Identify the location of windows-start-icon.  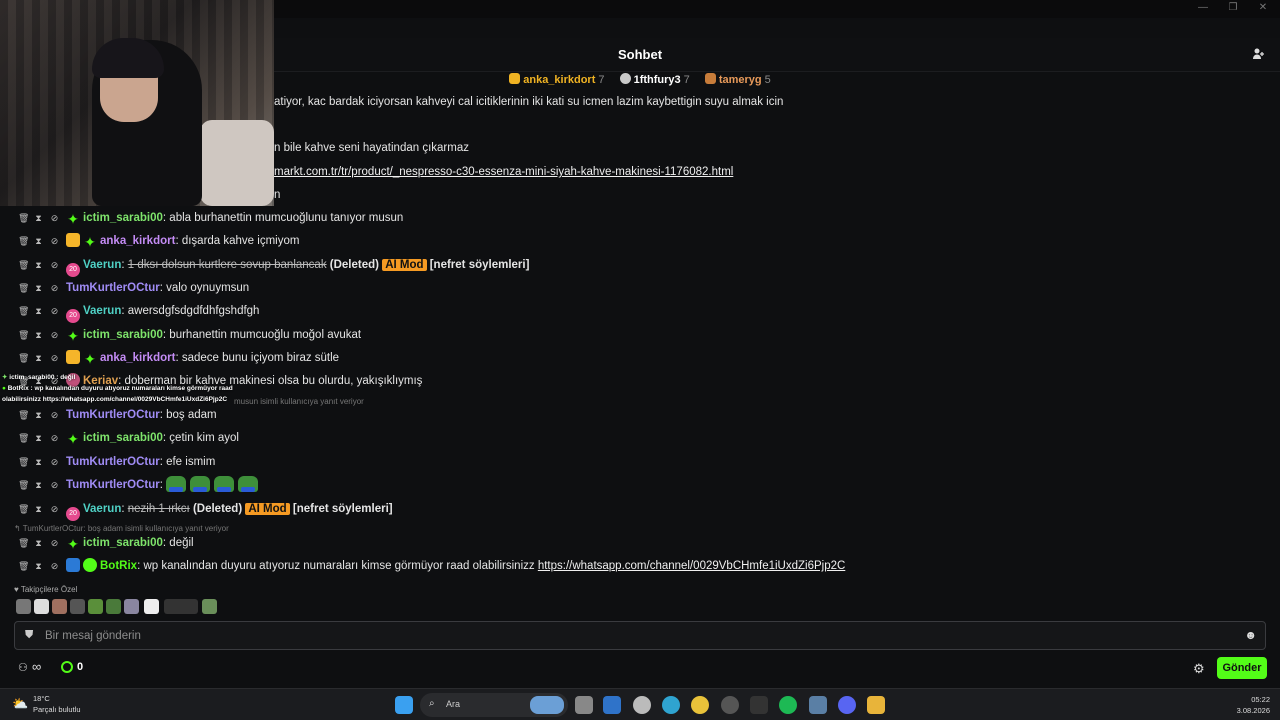
(404, 705).